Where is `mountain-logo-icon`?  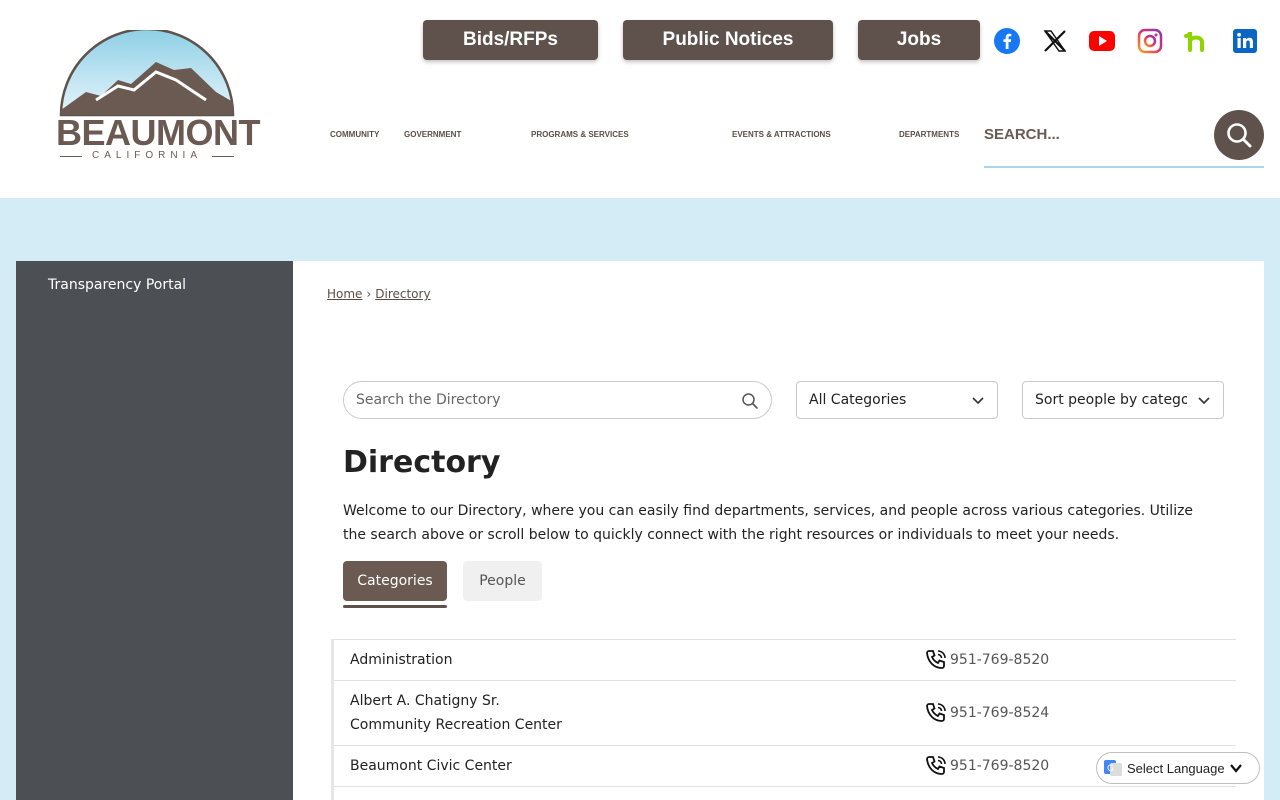 mountain-logo-icon is located at coordinates (147, 72).